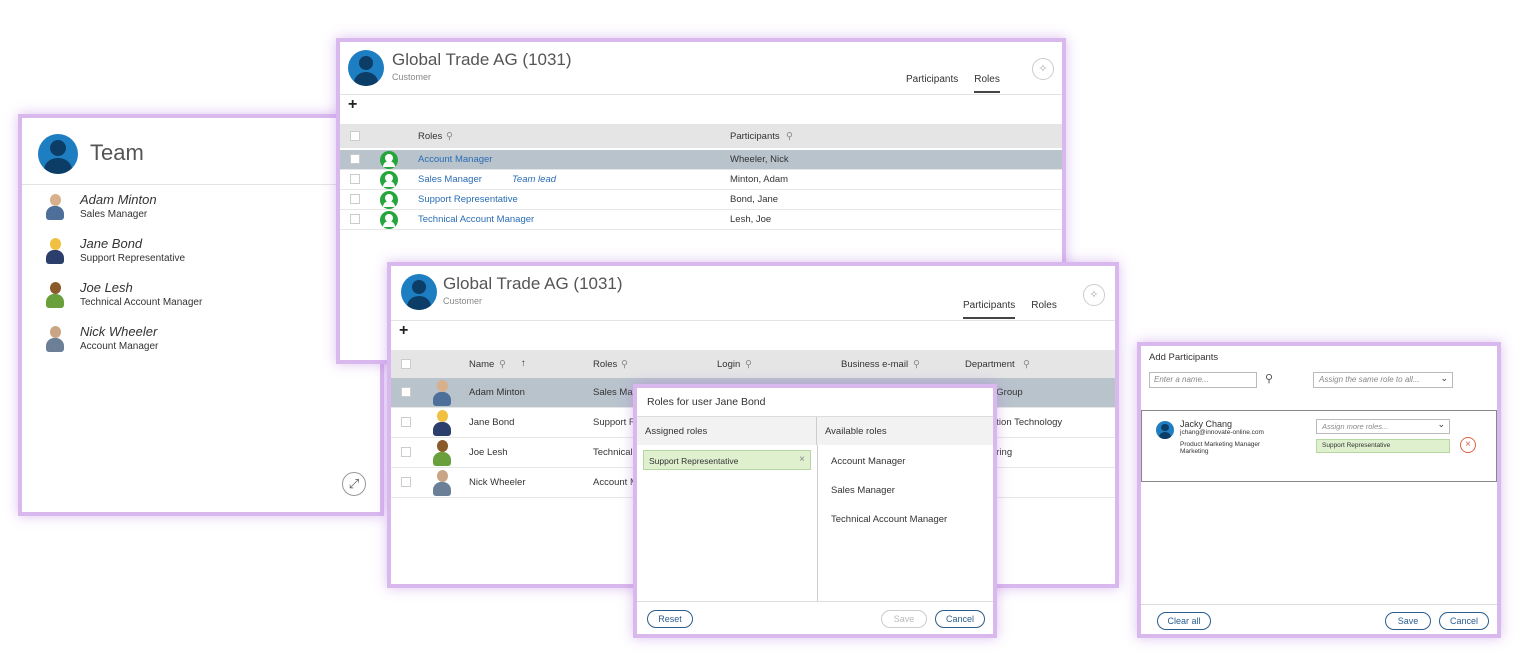  Describe the element at coordinates (676, 431) in the screenshot. I see `assigned-header-label: Assigned roles` at that location.